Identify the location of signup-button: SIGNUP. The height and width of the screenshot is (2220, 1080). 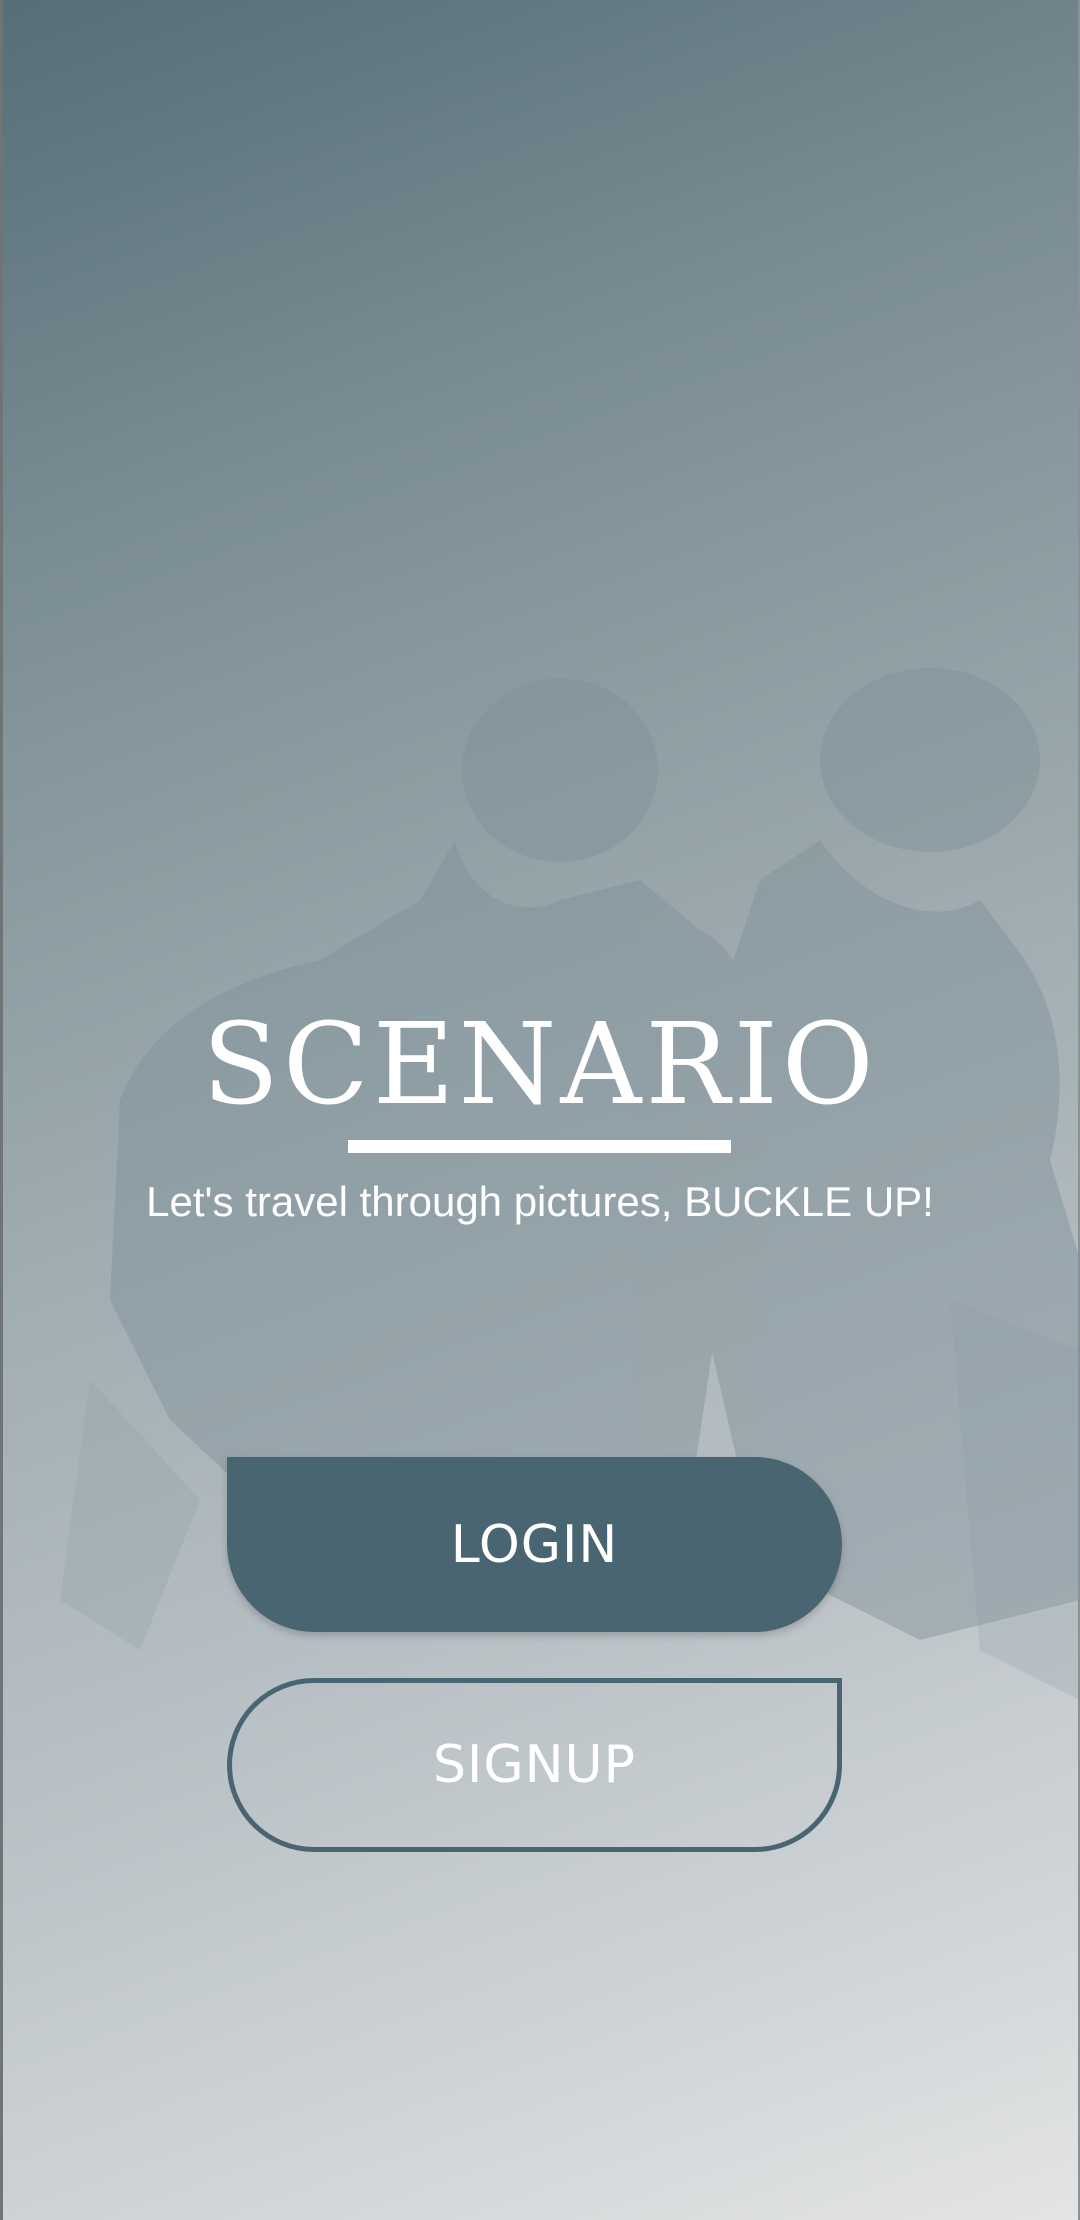
(534, 1765).